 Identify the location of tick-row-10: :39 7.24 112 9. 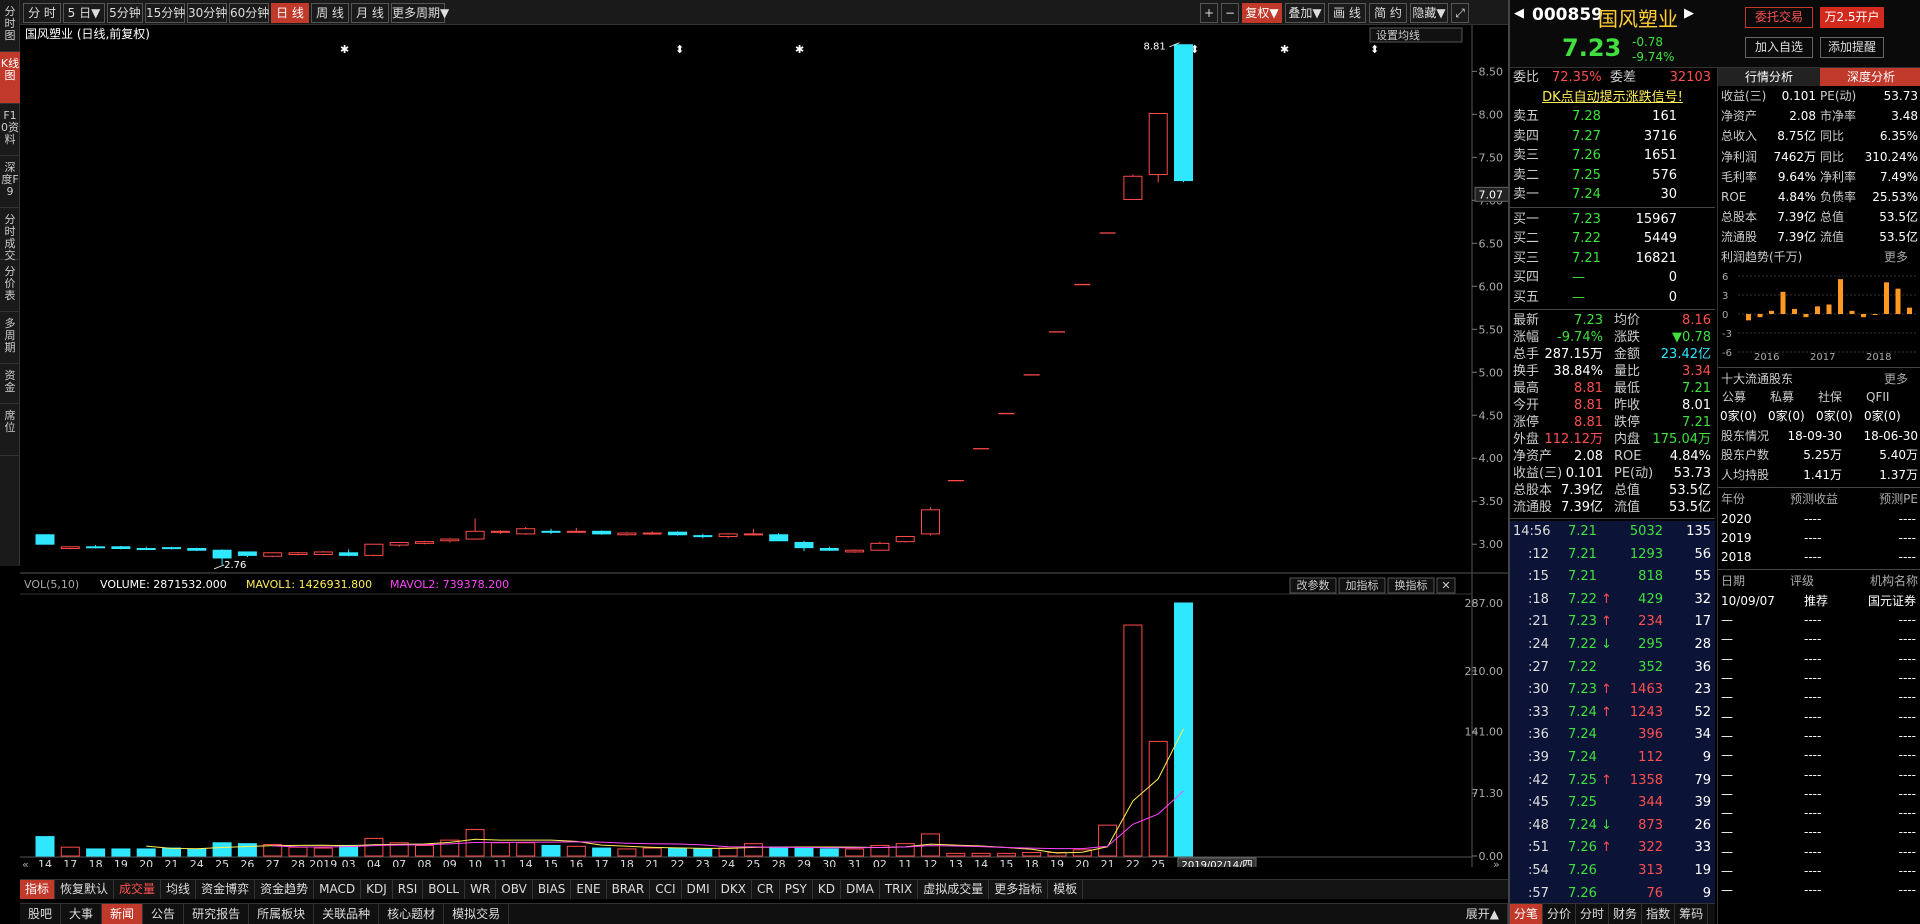
(1612, 758).